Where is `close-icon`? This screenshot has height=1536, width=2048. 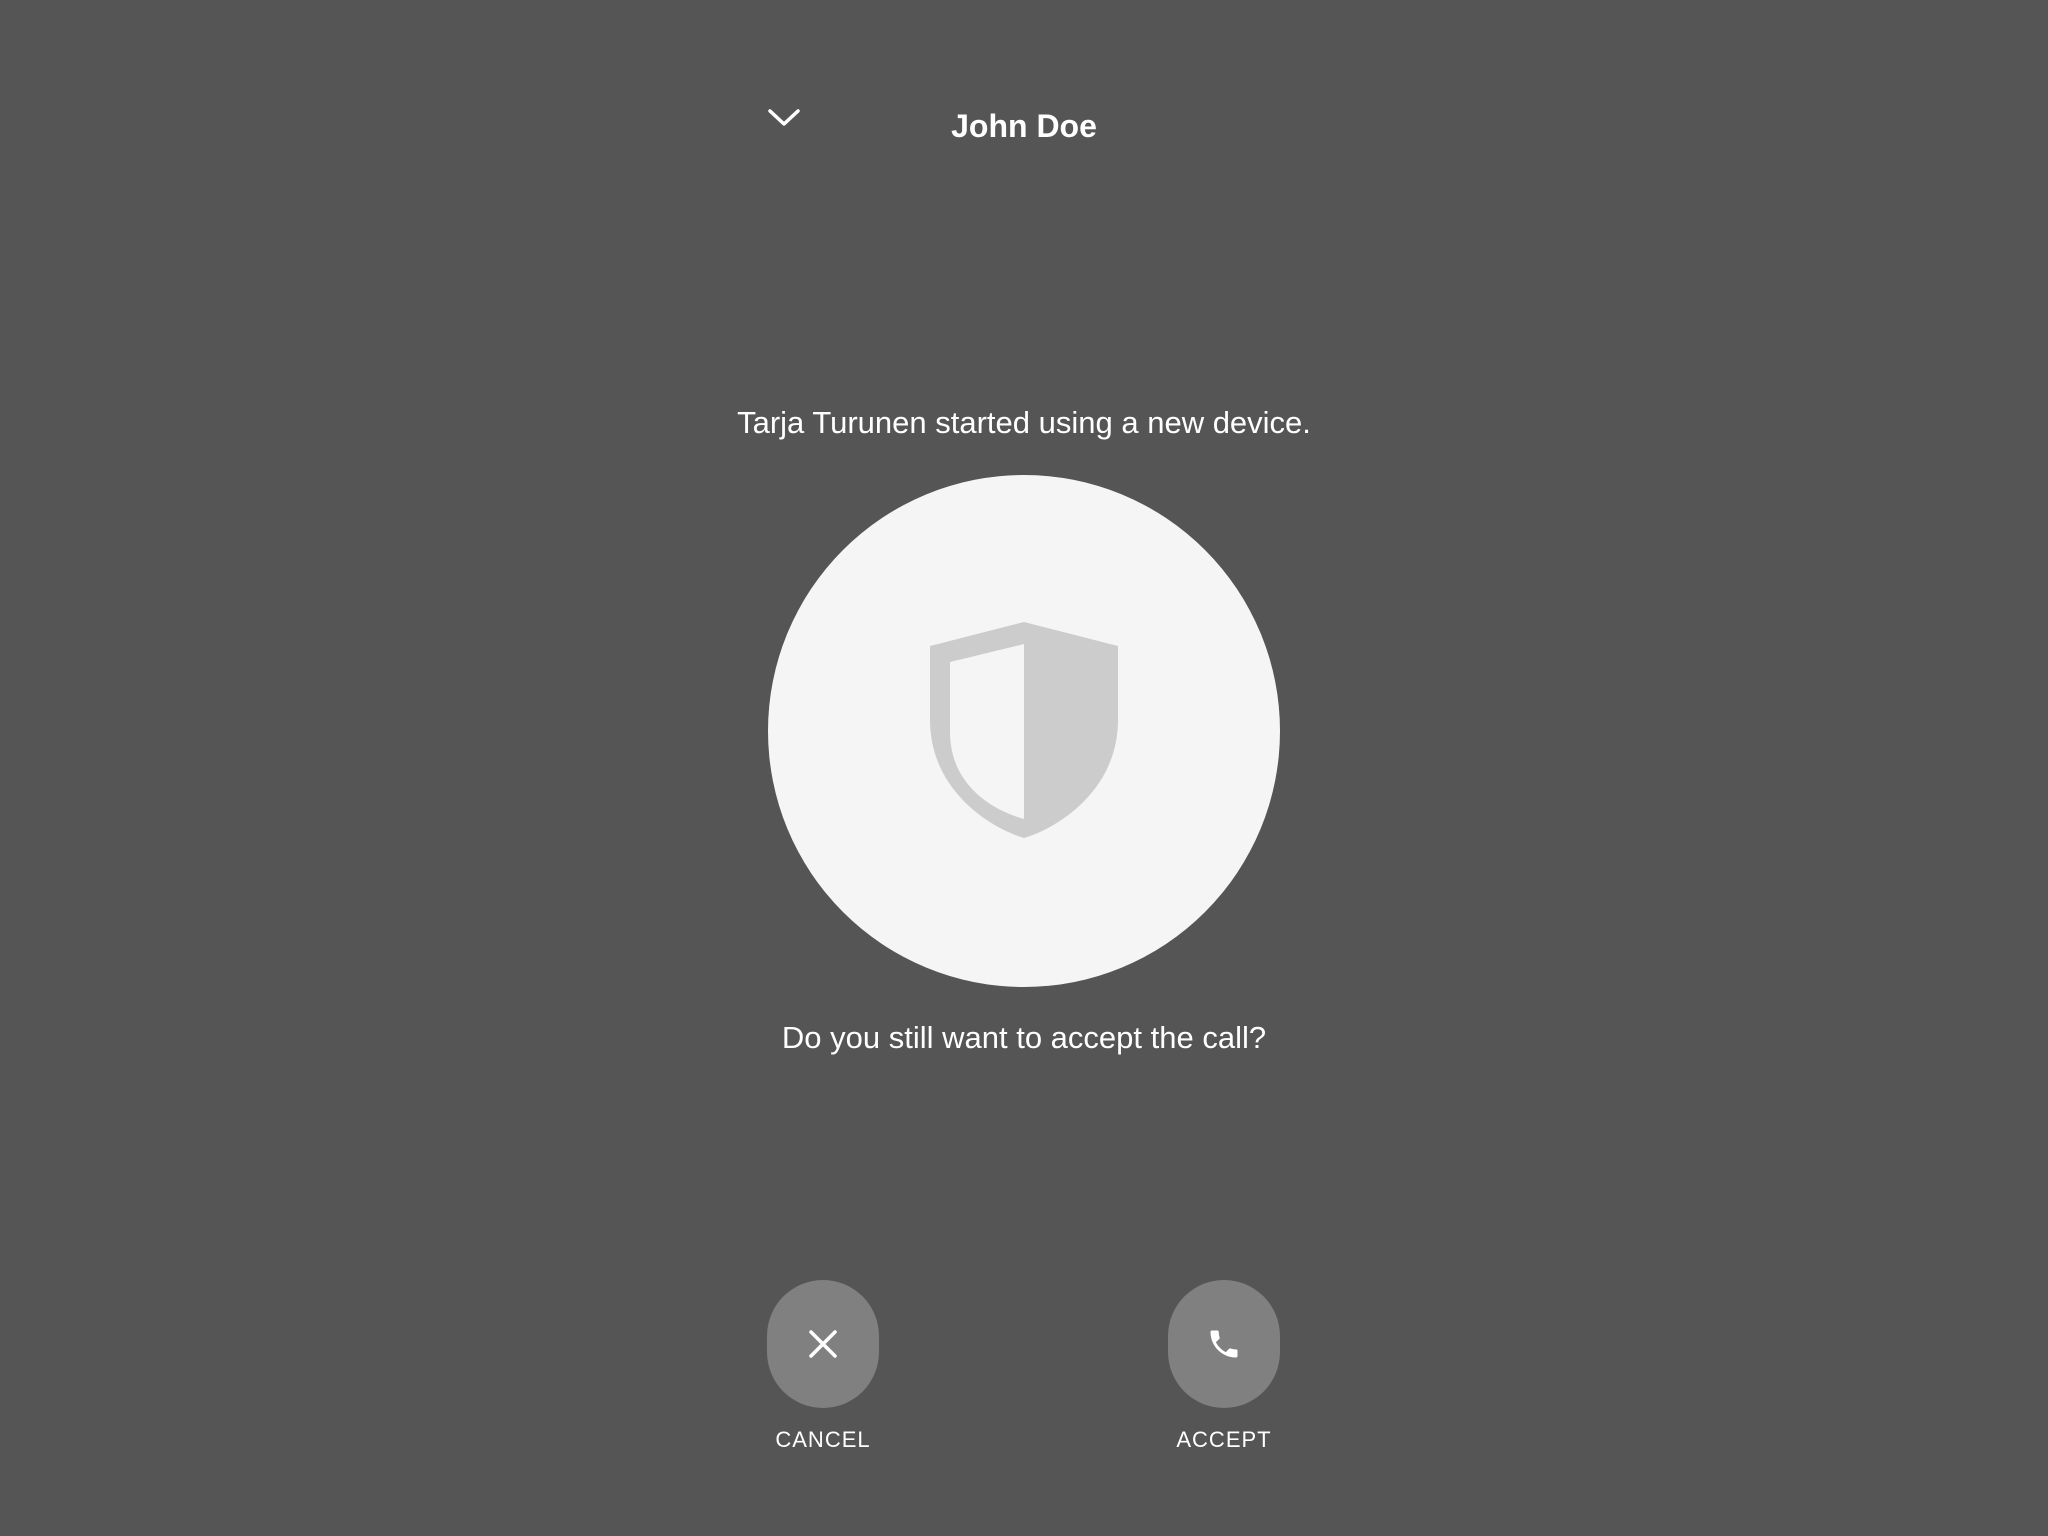 close-icon is located at coordinates (823, 1344).